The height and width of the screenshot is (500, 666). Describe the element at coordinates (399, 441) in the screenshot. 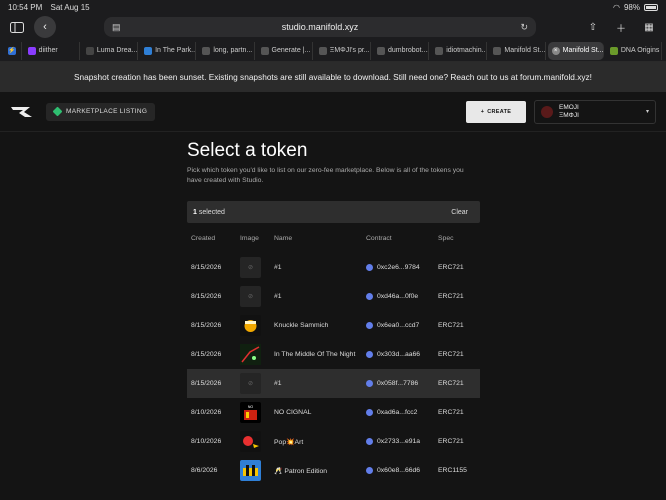

I see `cell-contract: 0x2733...e91a` at that location.